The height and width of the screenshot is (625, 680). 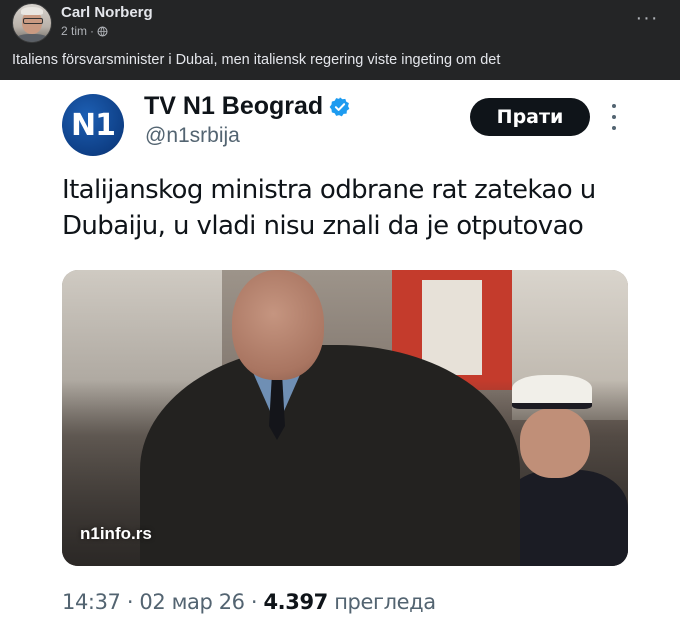 I want to click on verified-badge-icon, so click(x=339, y=106).